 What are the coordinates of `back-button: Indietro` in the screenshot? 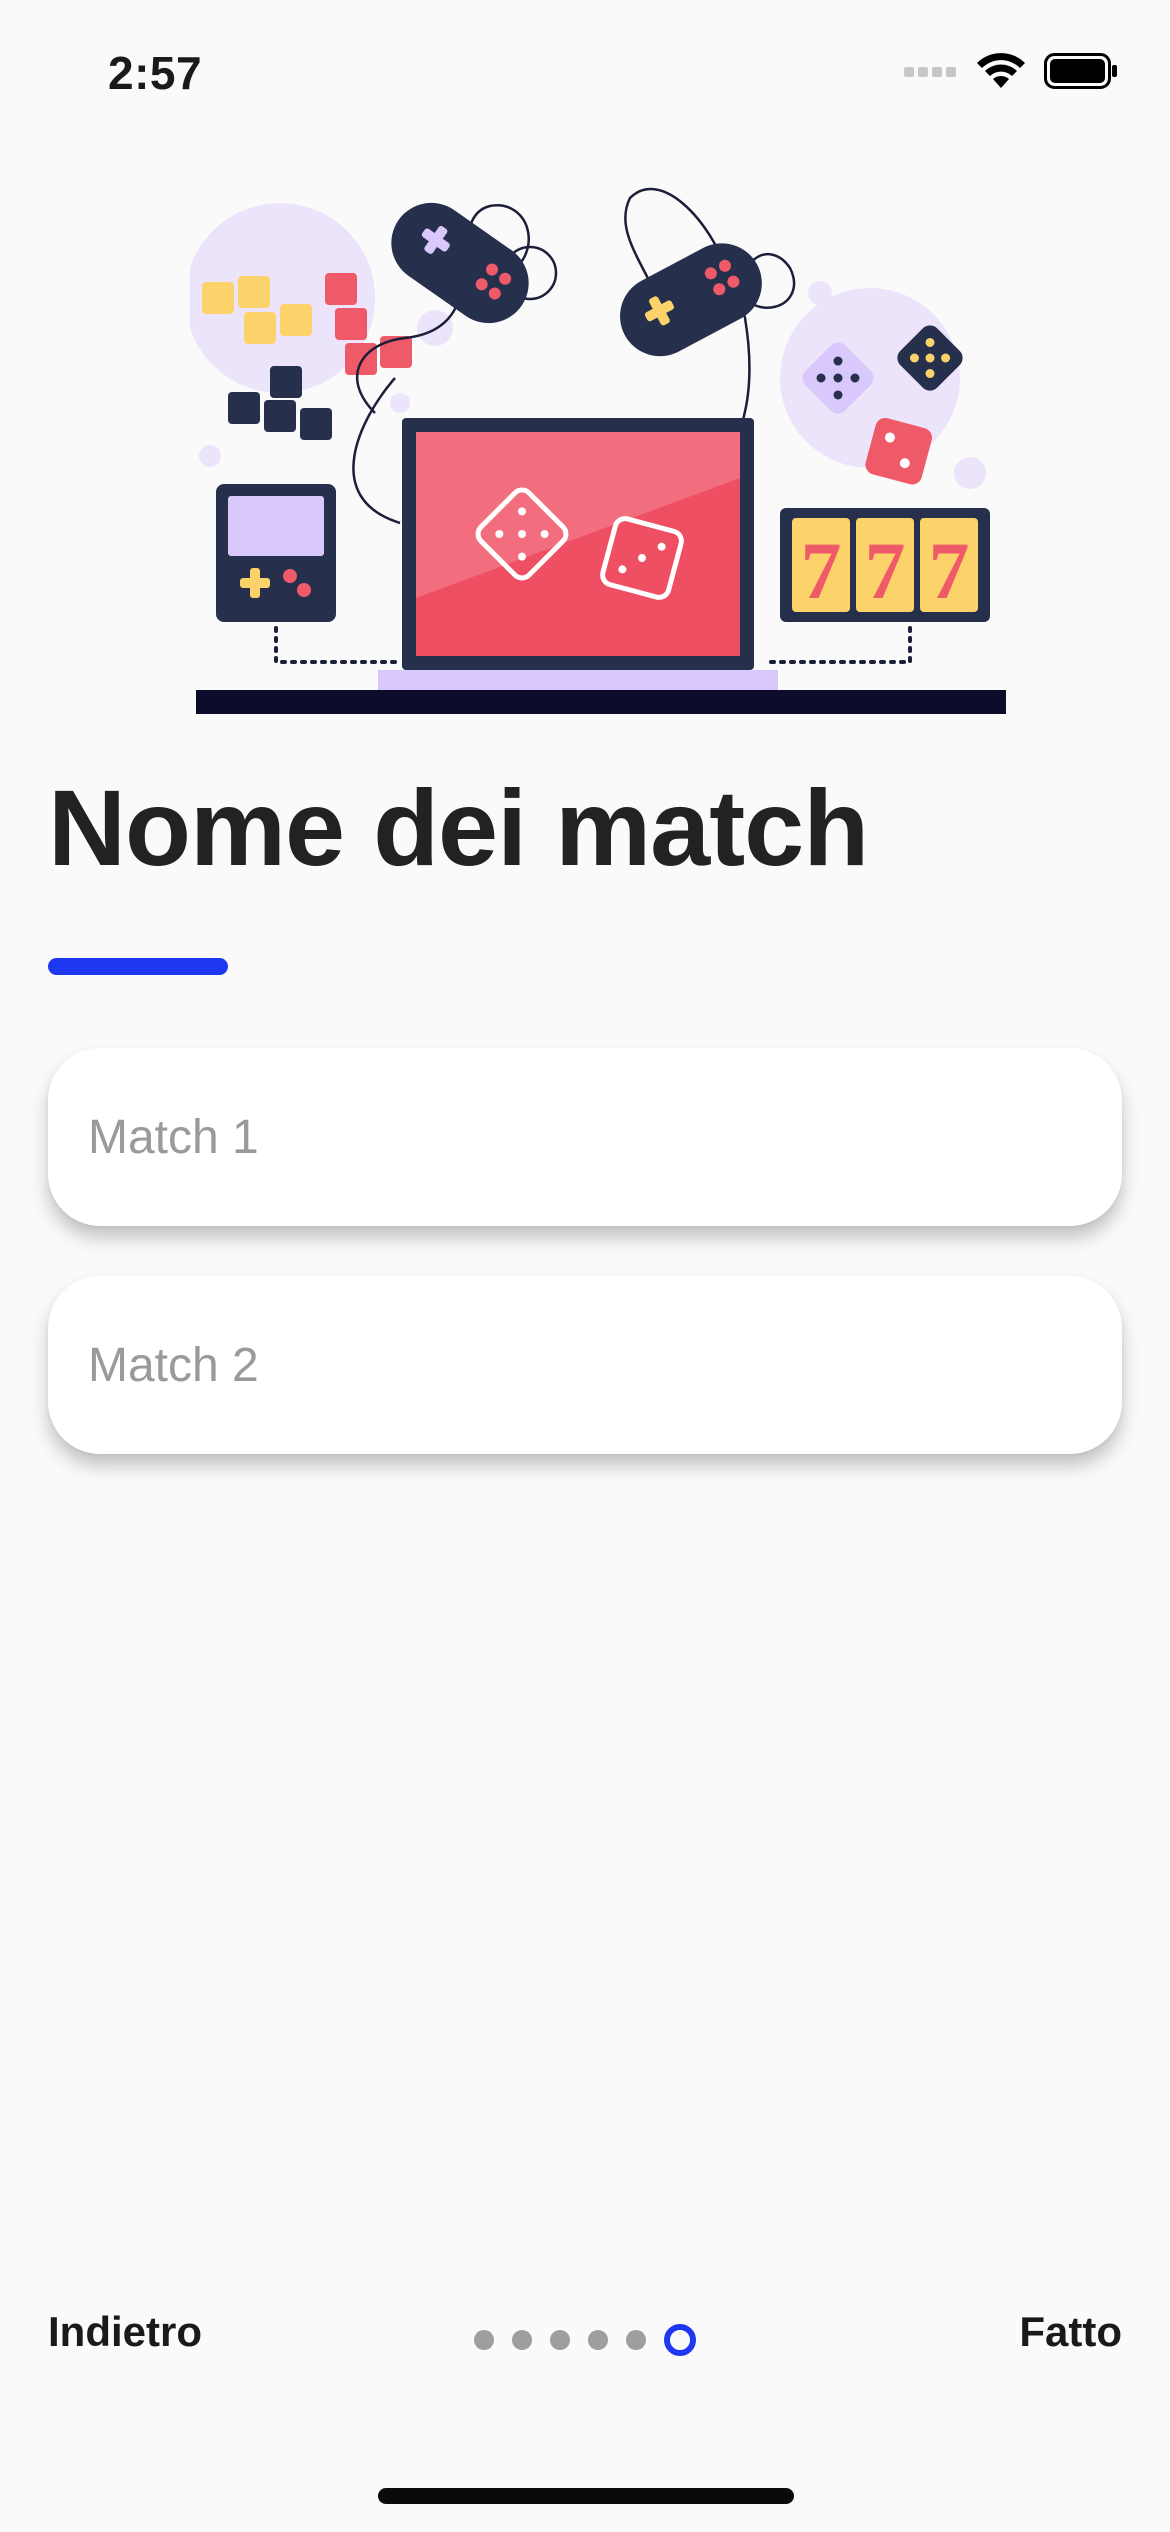 It's located at (125, 2332).